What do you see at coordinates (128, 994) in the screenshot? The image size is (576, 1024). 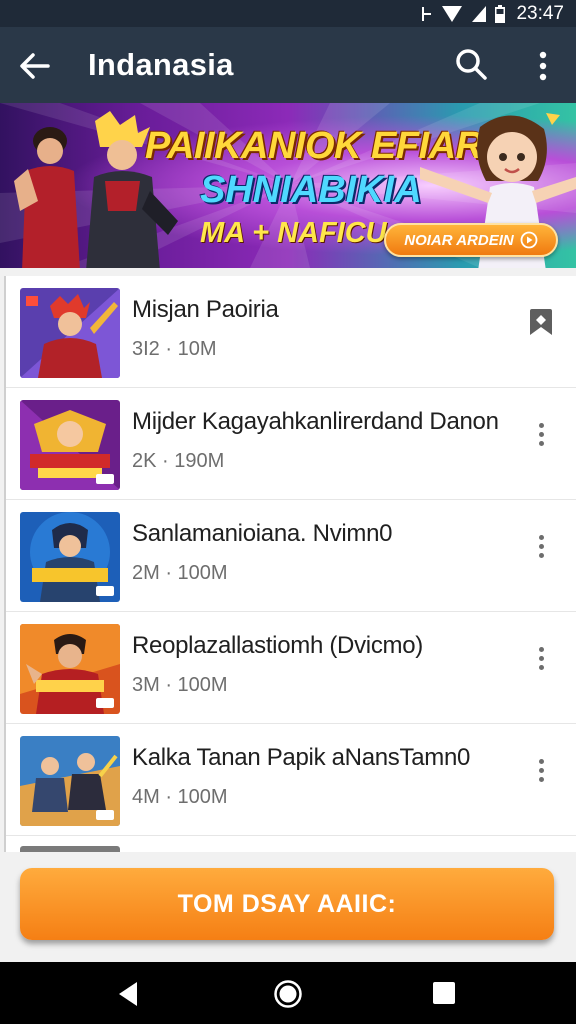 I see `nav-back-icon` at bounding box center [128, 994].